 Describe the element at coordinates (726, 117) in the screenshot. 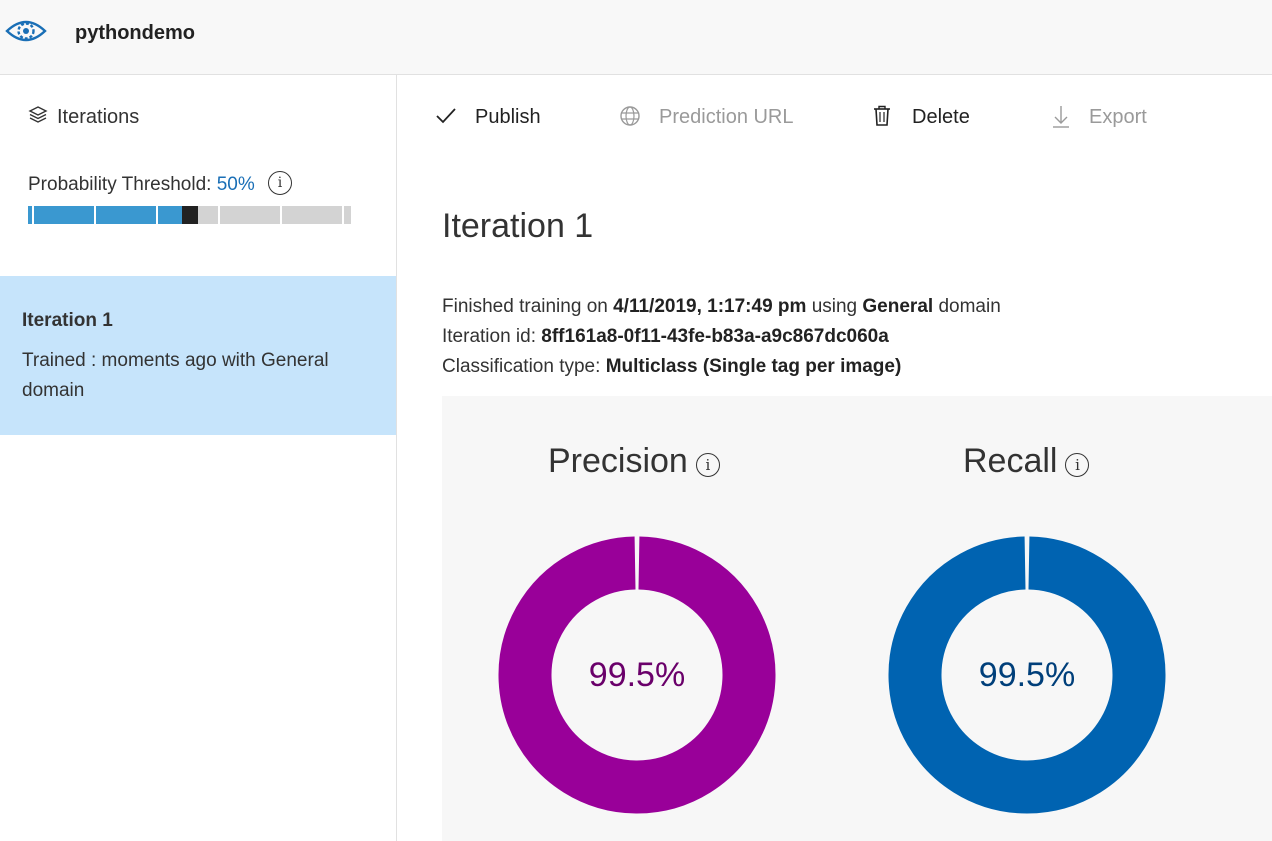

I see `prediction-url-label: Prediction URL` at that location.